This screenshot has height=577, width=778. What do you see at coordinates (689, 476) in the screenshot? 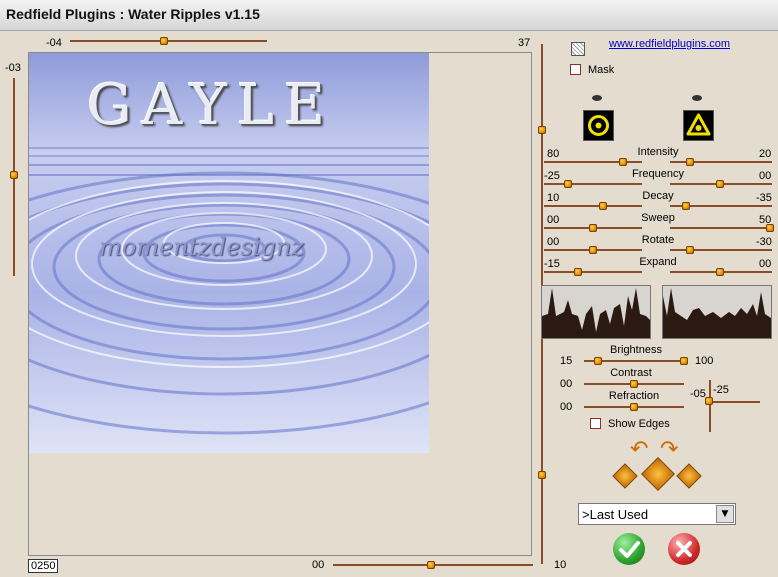
I see `random-small-right-icon` at bounding box center [689, 476].